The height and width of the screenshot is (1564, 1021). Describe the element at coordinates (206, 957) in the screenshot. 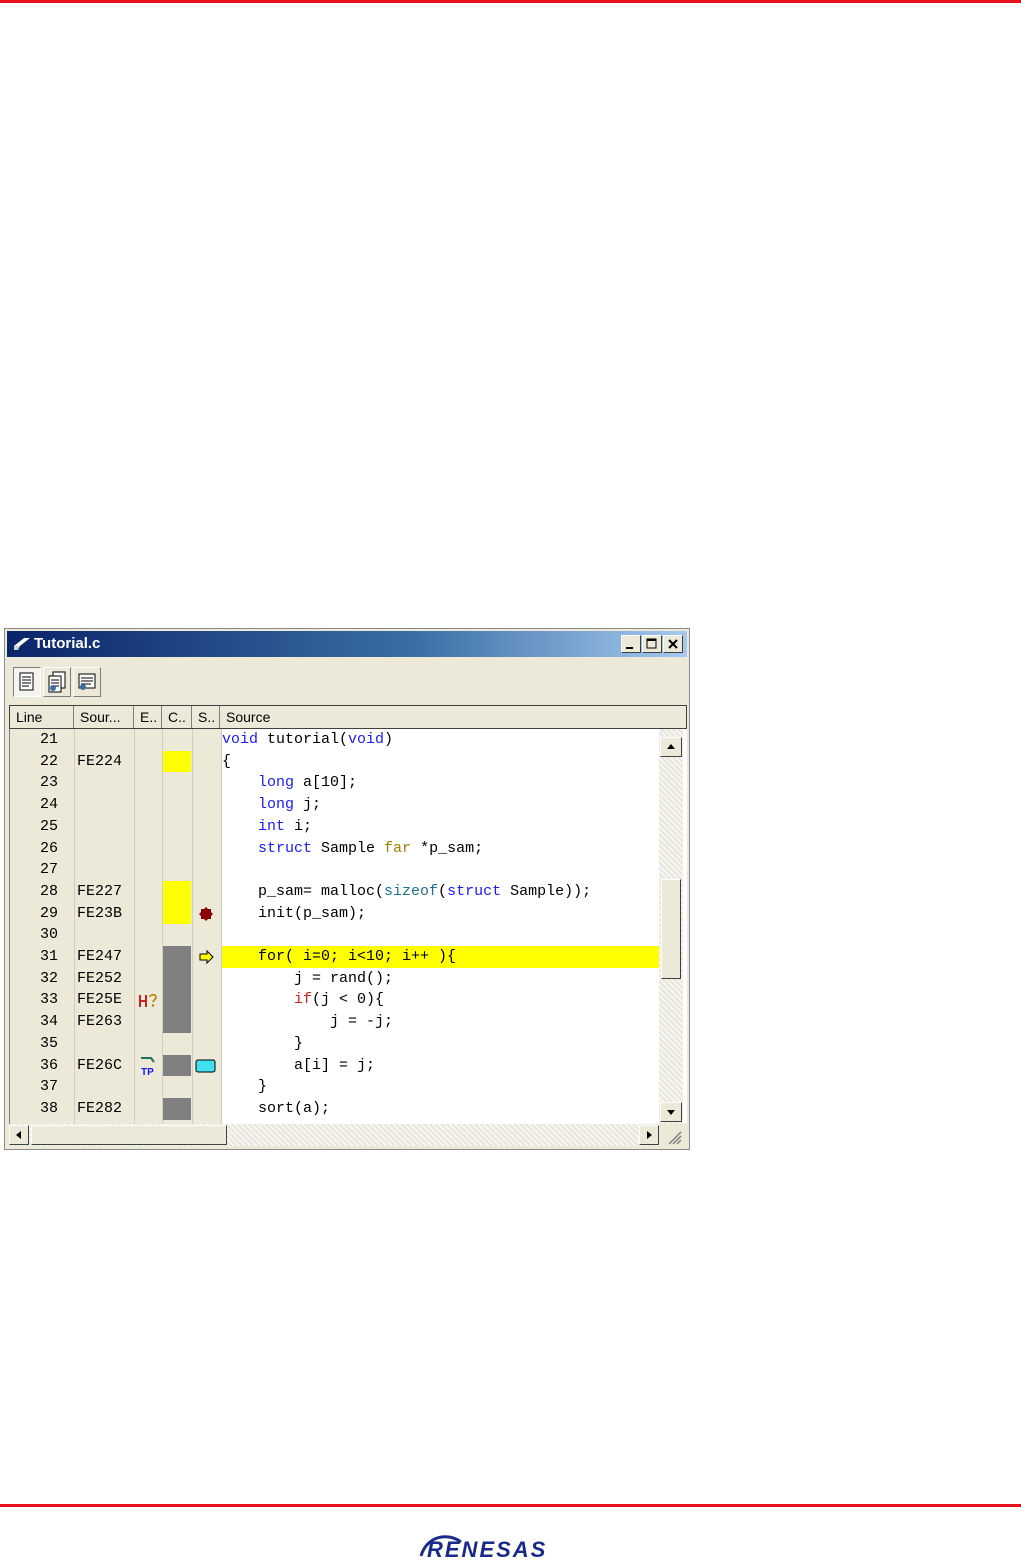

I see `program-counter-arrow-icon` at that location.